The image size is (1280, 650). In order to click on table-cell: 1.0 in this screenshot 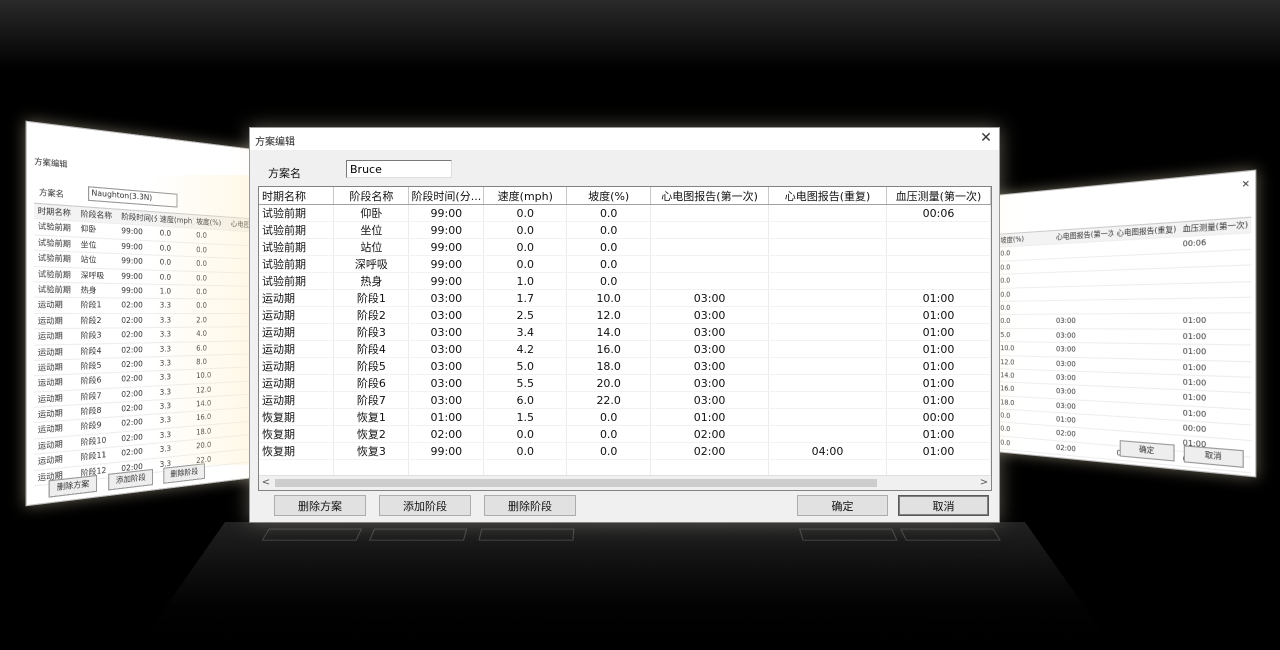, I will do `click(525, 281)`.